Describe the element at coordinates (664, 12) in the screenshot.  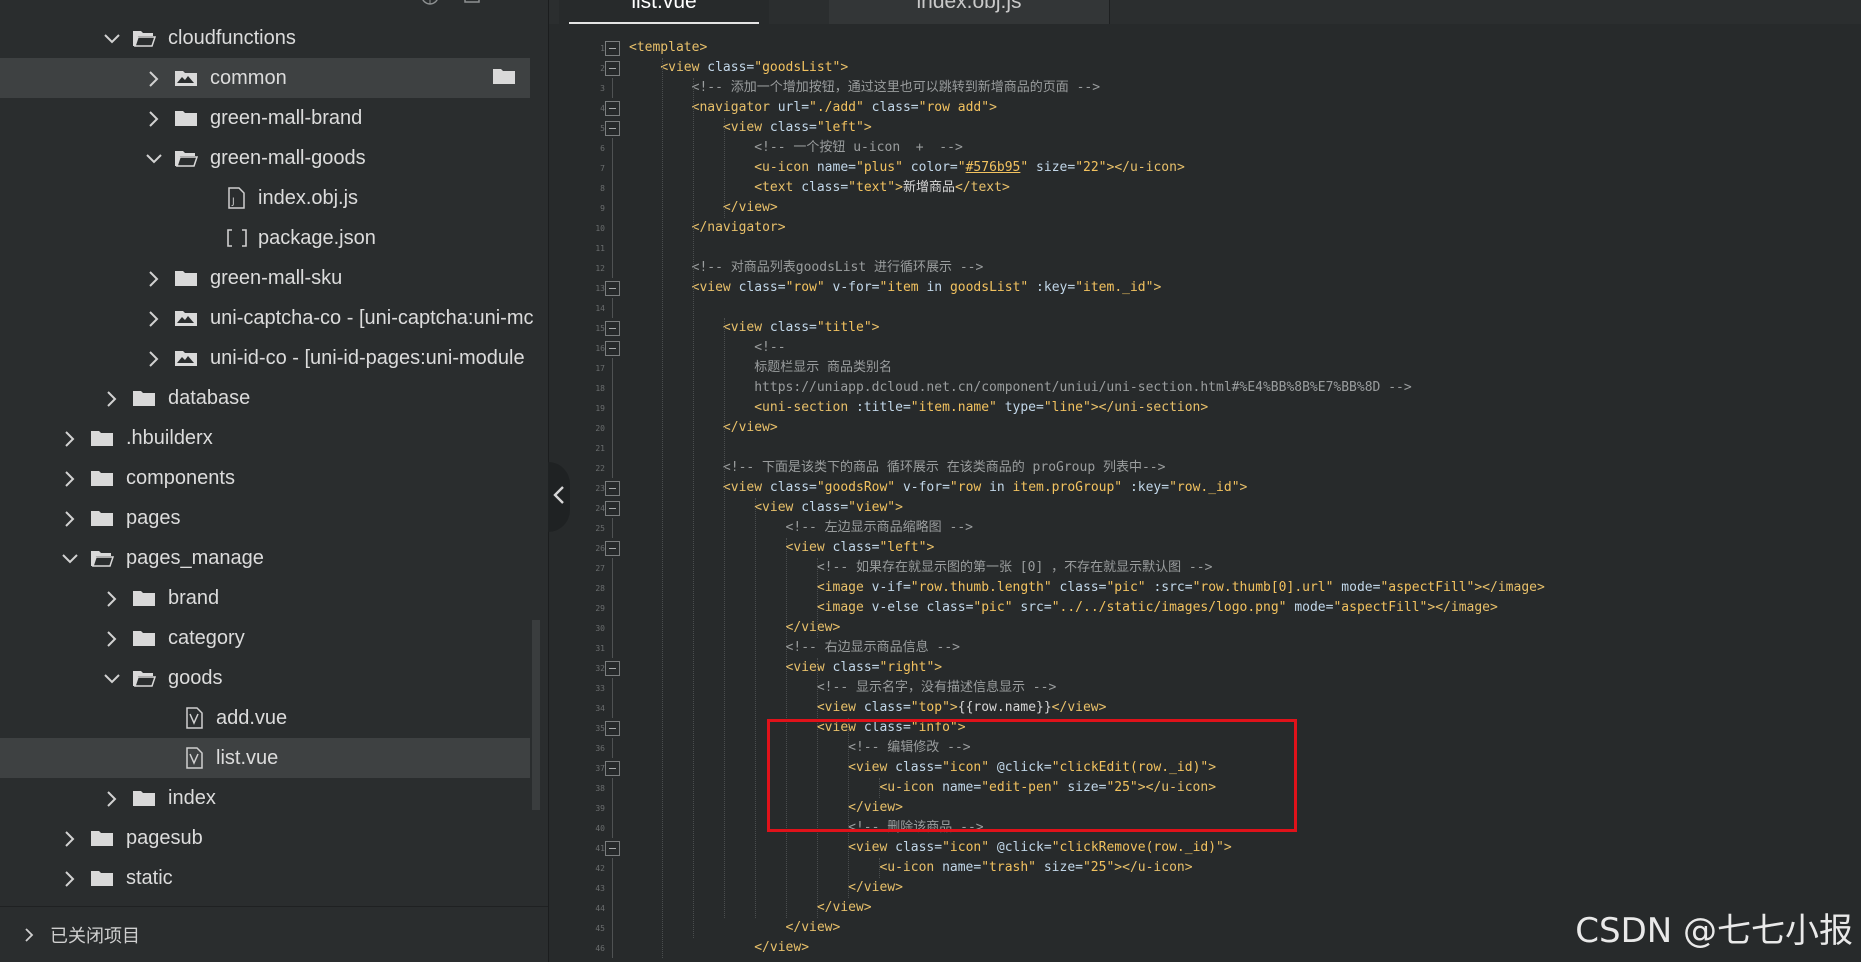
I see `tab-list-vue: list.vue` at that location.